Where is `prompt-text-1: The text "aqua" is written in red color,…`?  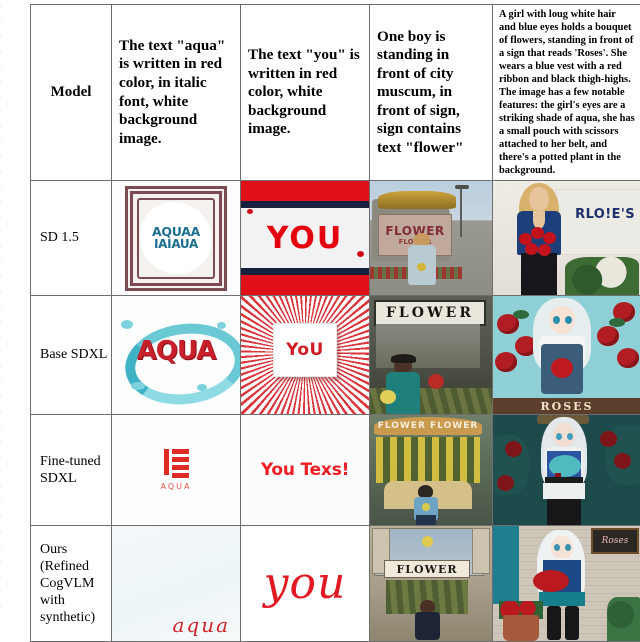 prompt-text-1: The text "aqua" is written in red color,… is located at coordinates (176, 92).